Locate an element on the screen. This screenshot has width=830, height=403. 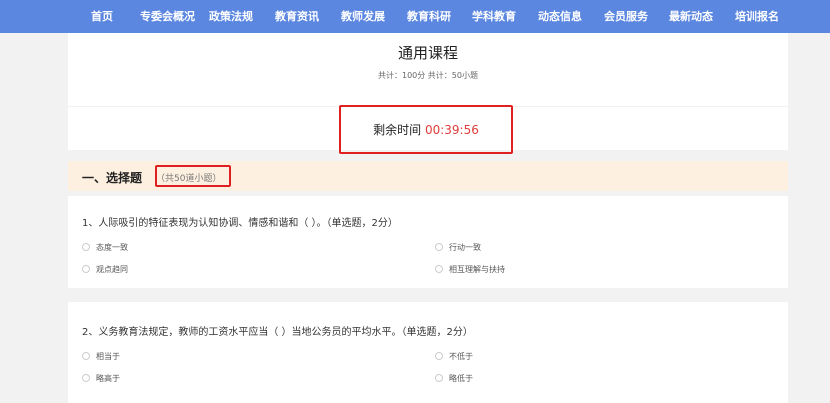
timer-card: 剩余时间 00:39:56 is located at coordinates (428, 129).